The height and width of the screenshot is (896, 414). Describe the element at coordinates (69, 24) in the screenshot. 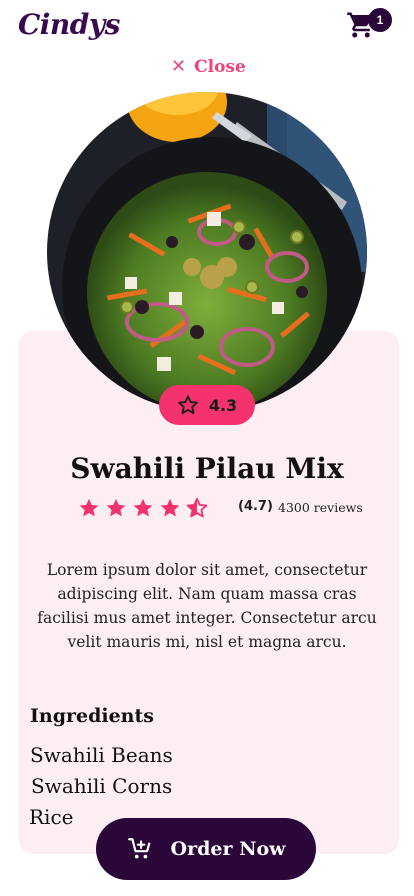

I see `brand-logo: Cindys` at that location.